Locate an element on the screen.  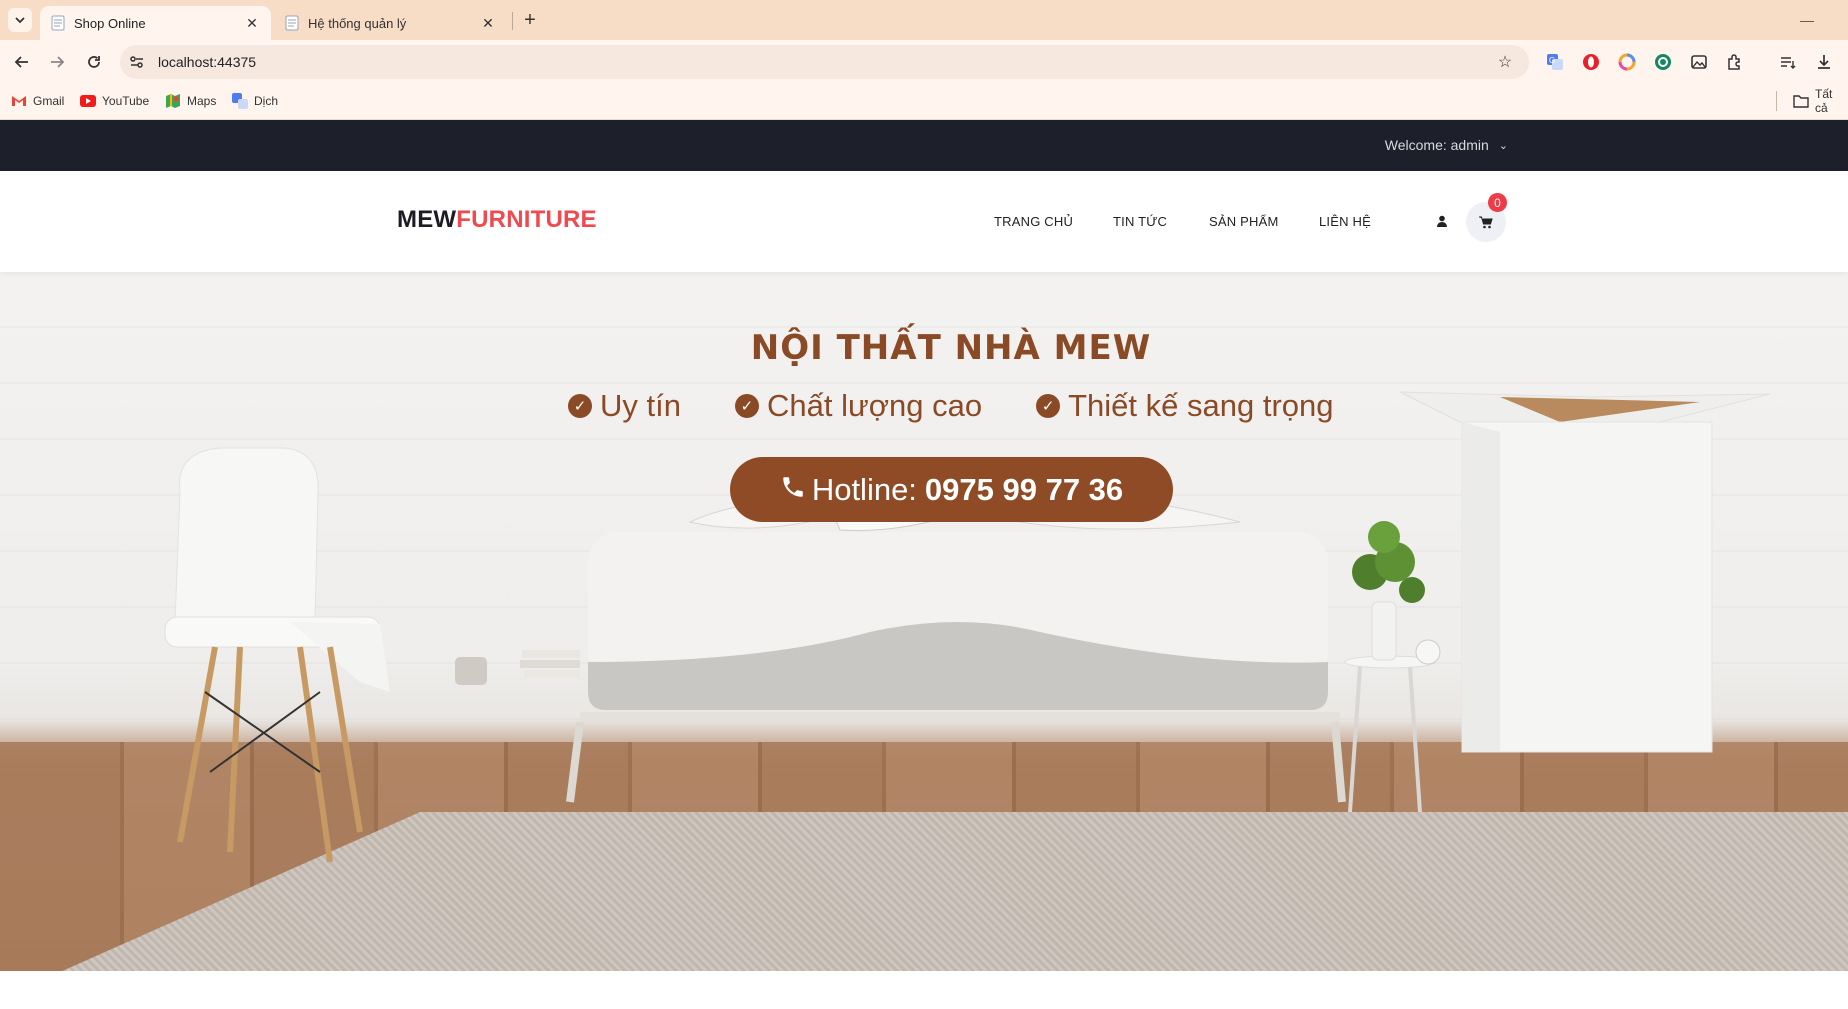
minimize-window-button: — is located at coordinates (1807, 20).